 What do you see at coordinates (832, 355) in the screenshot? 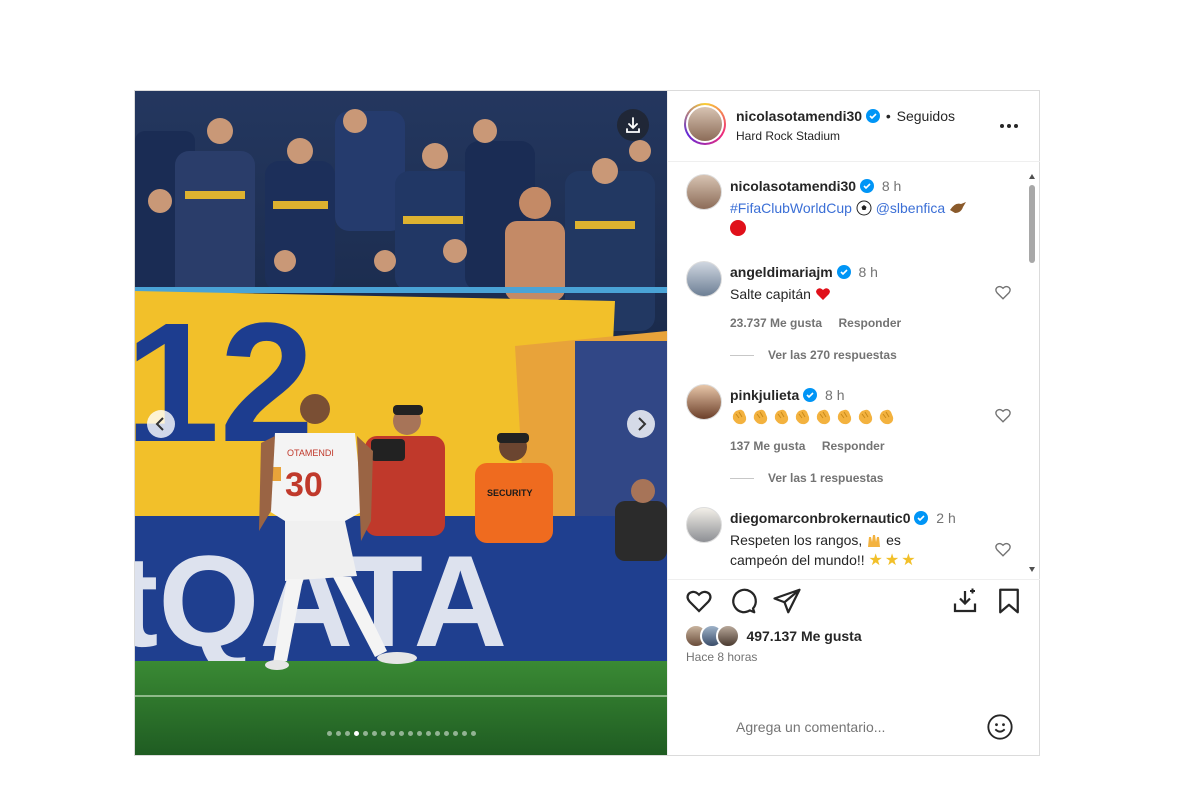
I see `view-replies-label: Ver las 270 respuestas` at bounding box center [832, 355].